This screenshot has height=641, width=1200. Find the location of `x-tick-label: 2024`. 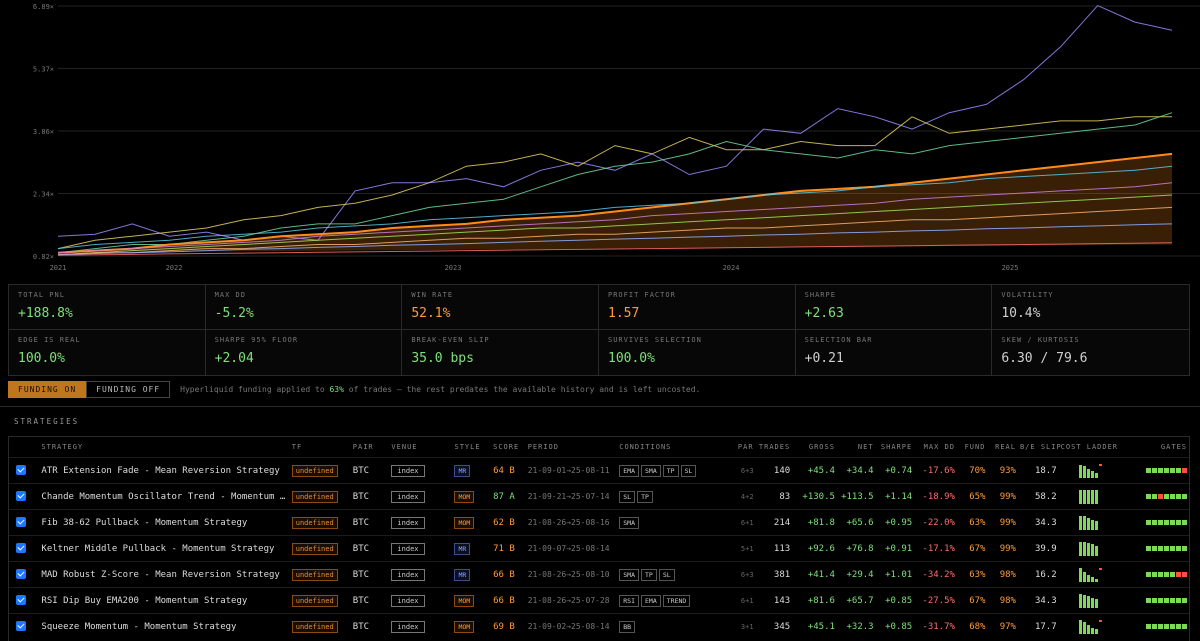

x-tick-label: 2024 is located at coordinates (731, 268).